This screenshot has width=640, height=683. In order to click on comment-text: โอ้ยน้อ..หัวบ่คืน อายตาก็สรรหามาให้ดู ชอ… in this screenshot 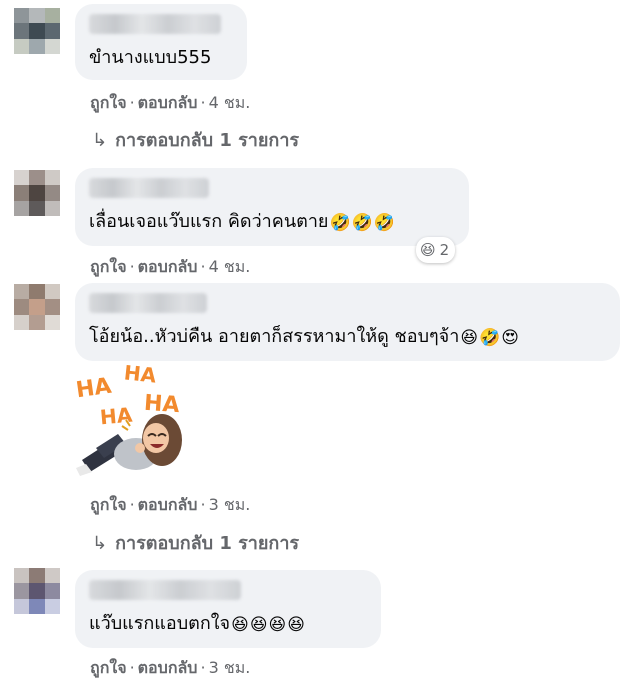, I will do `click(304, 337)`.